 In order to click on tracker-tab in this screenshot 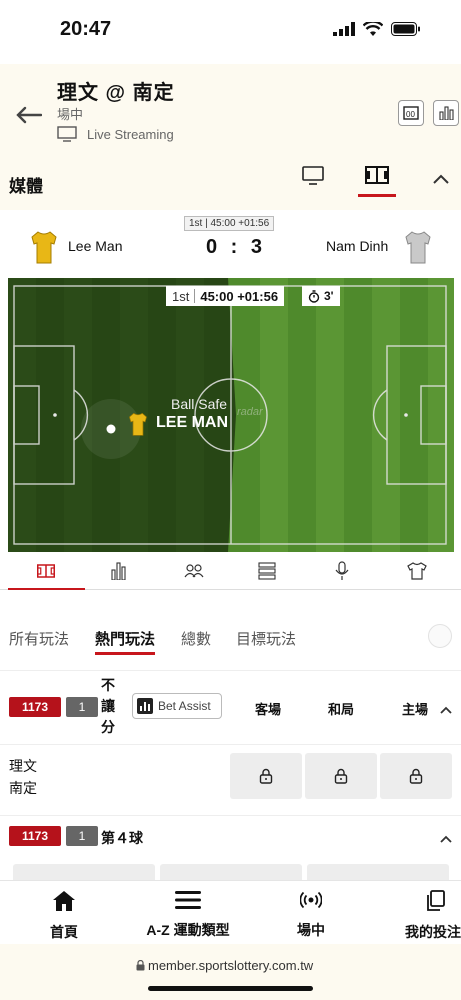, I will do `click(377, 177)`.